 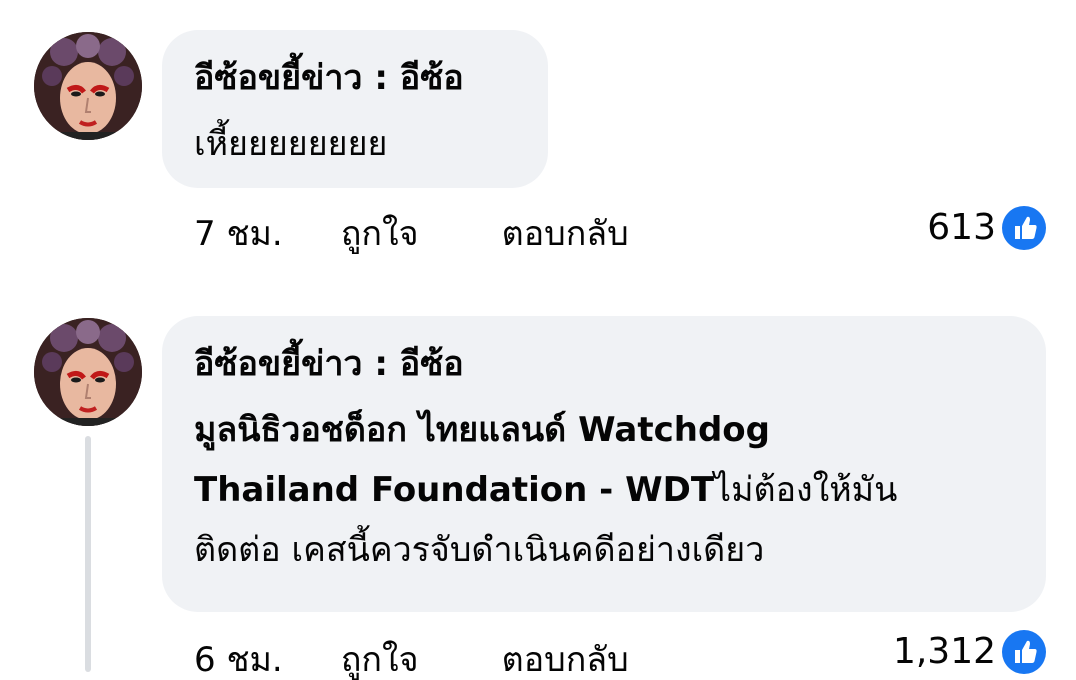 What do you see at coordinates (944, 651) in the screenshot?
I see `reaction-count: 1,312` at bounding box center [944, 651].